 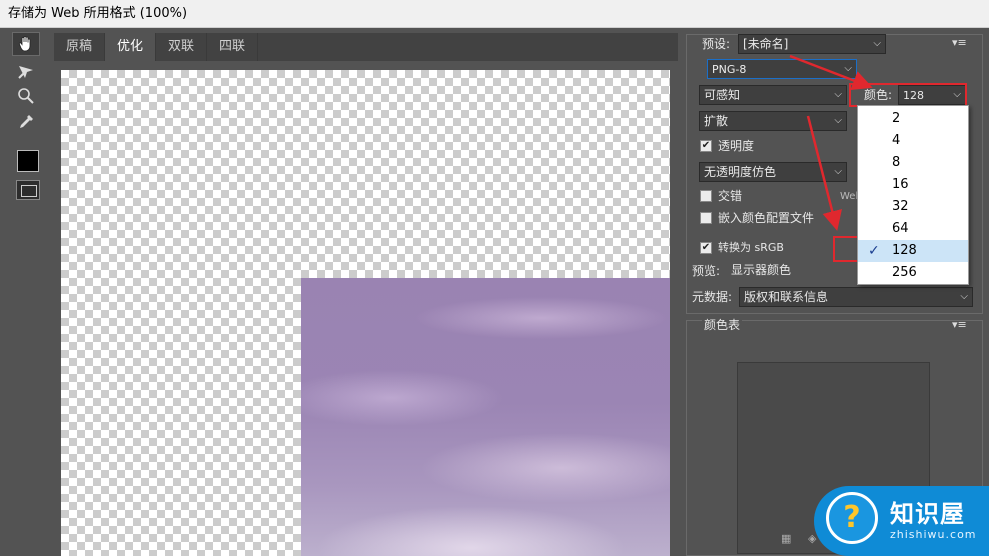 I want to click on watermark-url: zhishiwu.com, so click(x=933, y=534).